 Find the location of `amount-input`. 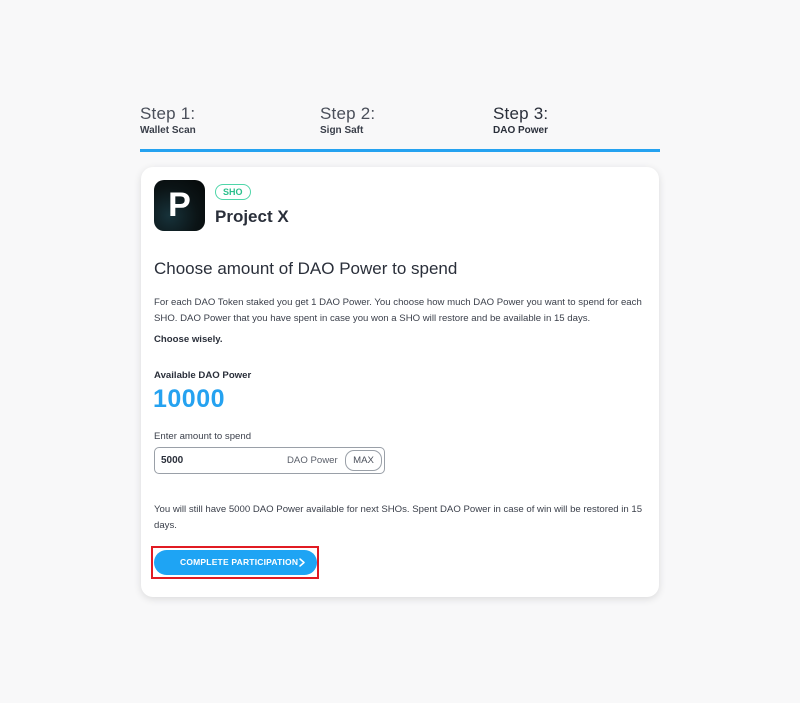

amount-input is located at coordinates (216, 460).